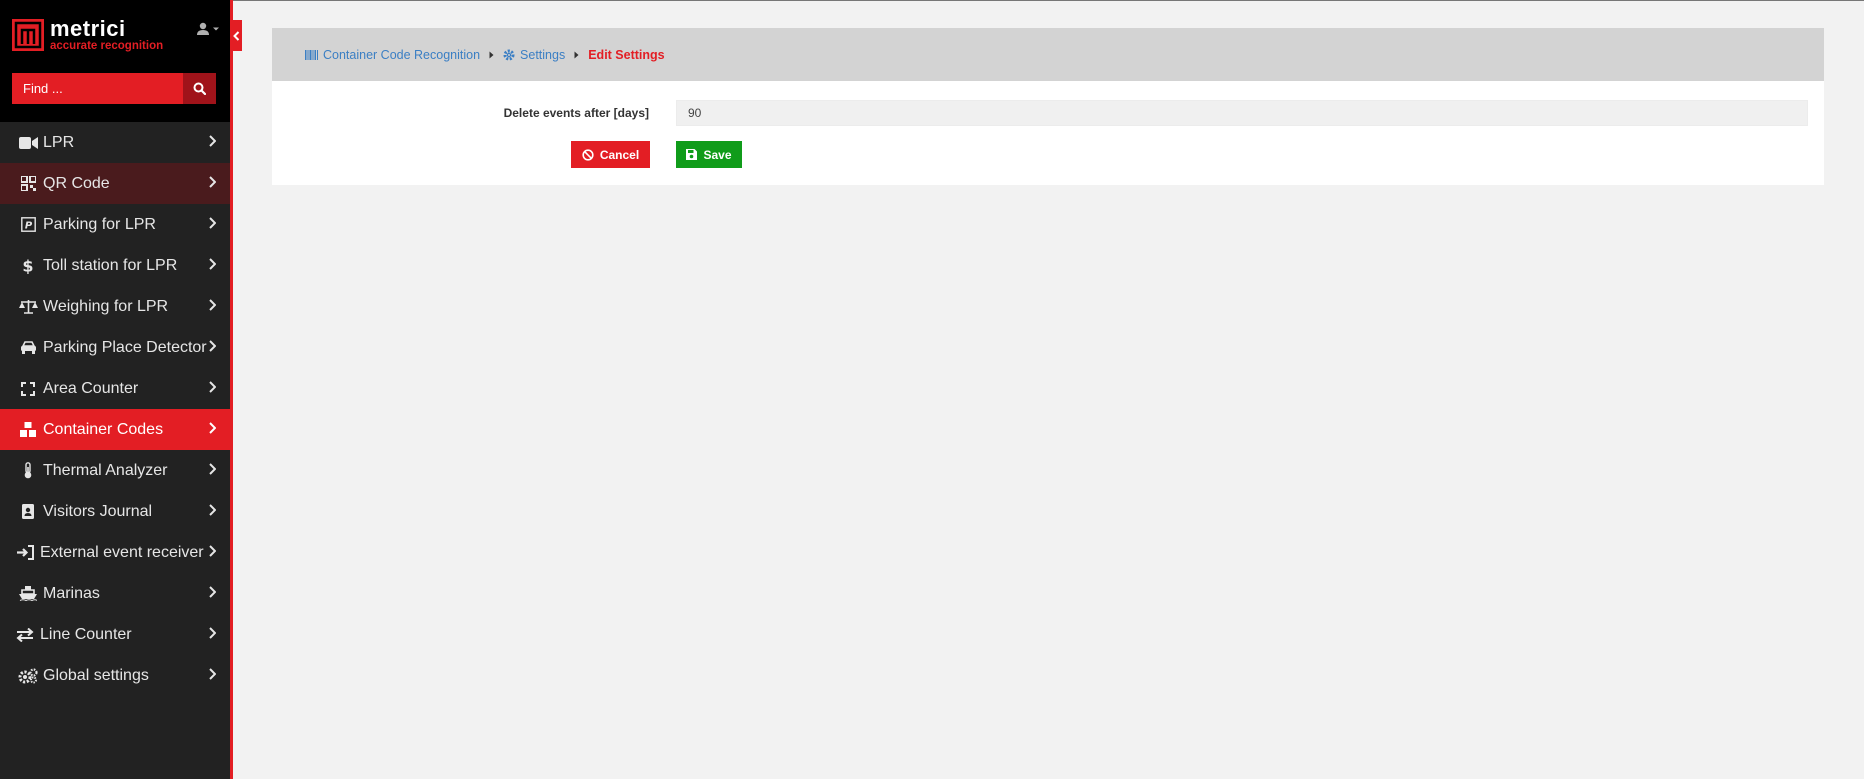 The width and height of the screenshot is (1864, 779). I want to click on caret-down-icon, so click(216, 29).